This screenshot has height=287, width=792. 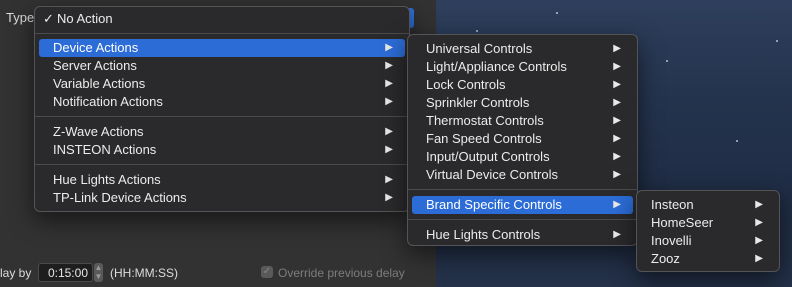 I want to click on menu-item-label: Server Actions, so click(x=95, y=65).